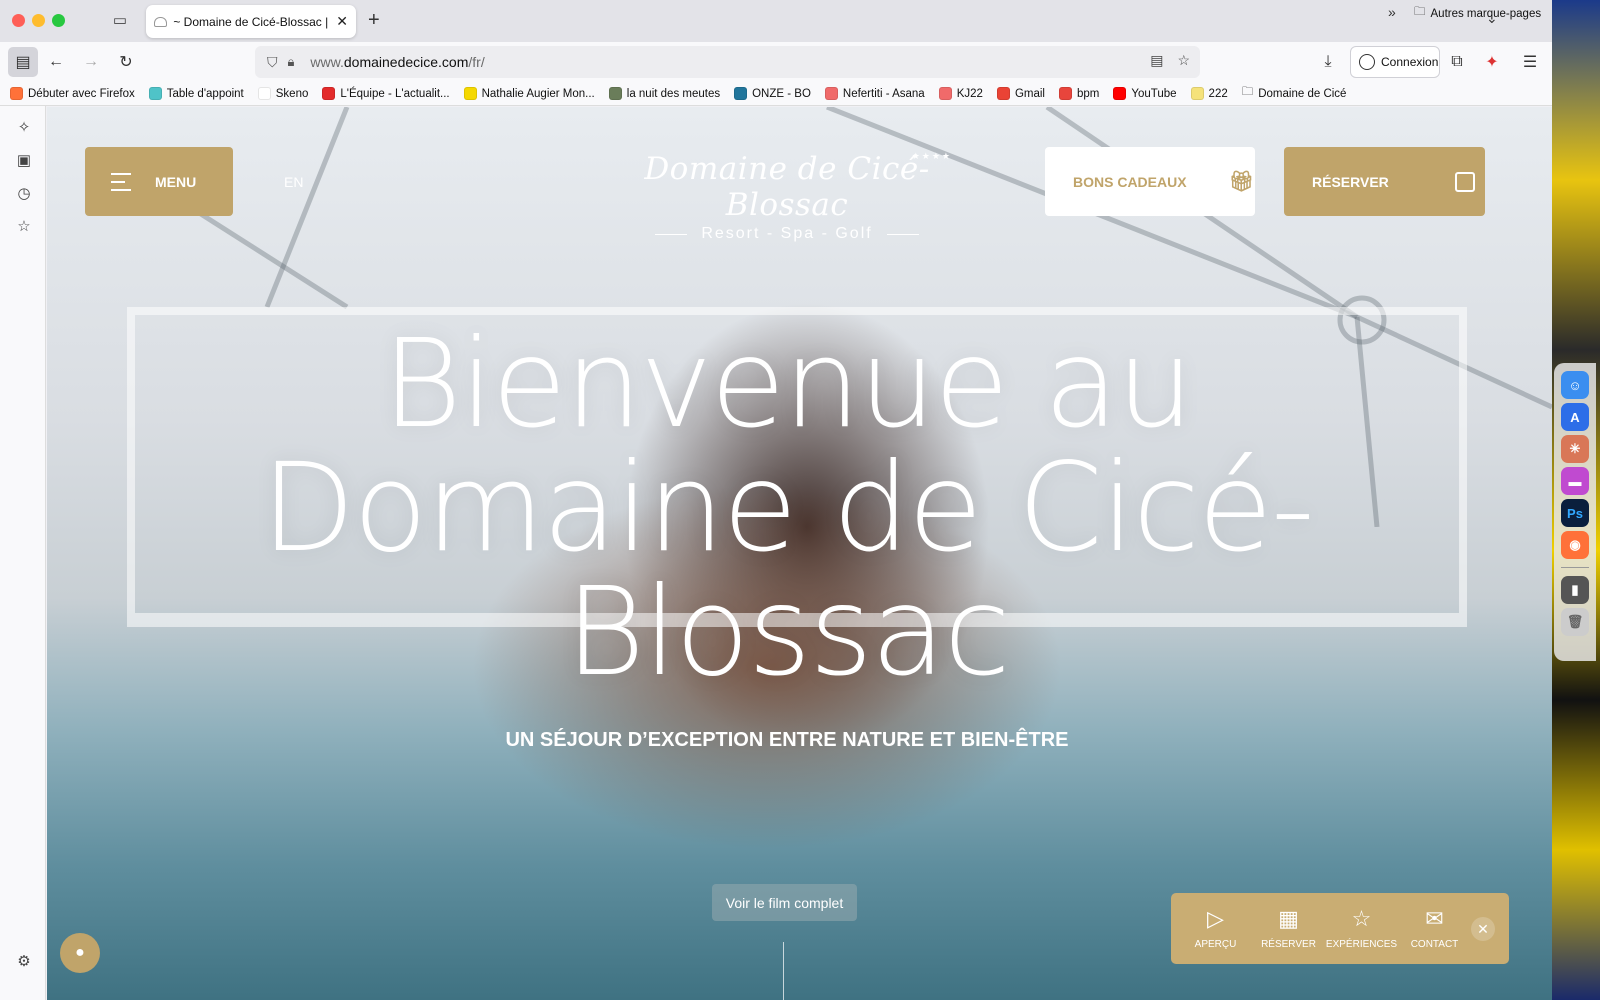 Image resolution: width=1600 pixels, height=1000 pixels. What do you see at coordinates (24, 962) in the screenshot?
I see `settings-gear-icon: ⚙` at bounding box center [24, 962].